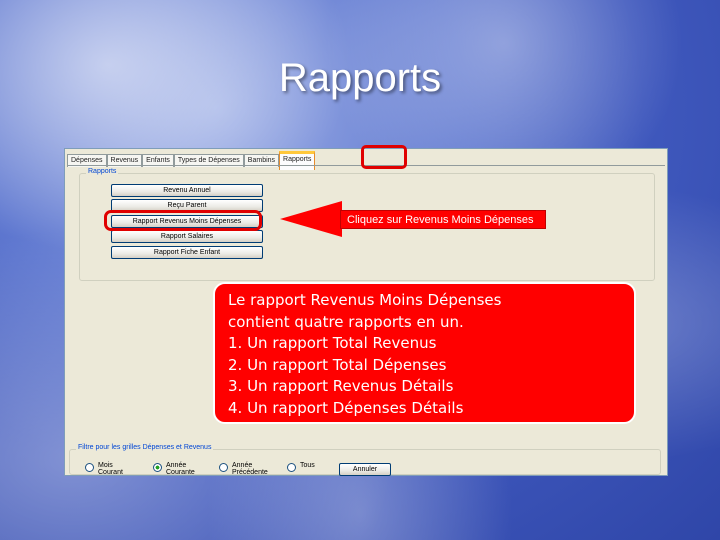 This screenshot has height=540, width=720. I want to click on reports-group-legend: Rapports, so click(102, 171).